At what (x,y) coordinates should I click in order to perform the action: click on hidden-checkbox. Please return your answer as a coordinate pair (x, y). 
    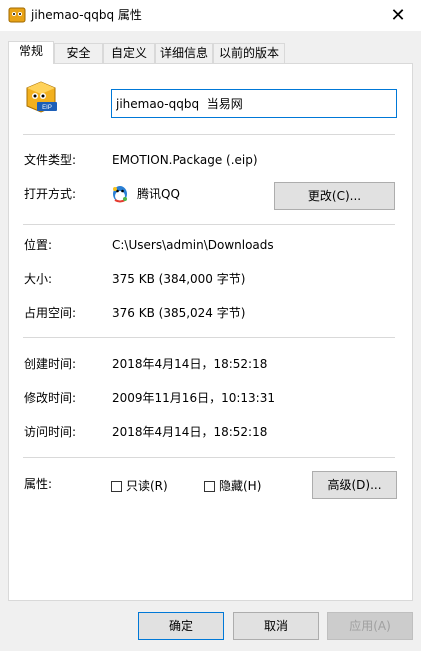
    Looking at the image, I should click on (209, 486).